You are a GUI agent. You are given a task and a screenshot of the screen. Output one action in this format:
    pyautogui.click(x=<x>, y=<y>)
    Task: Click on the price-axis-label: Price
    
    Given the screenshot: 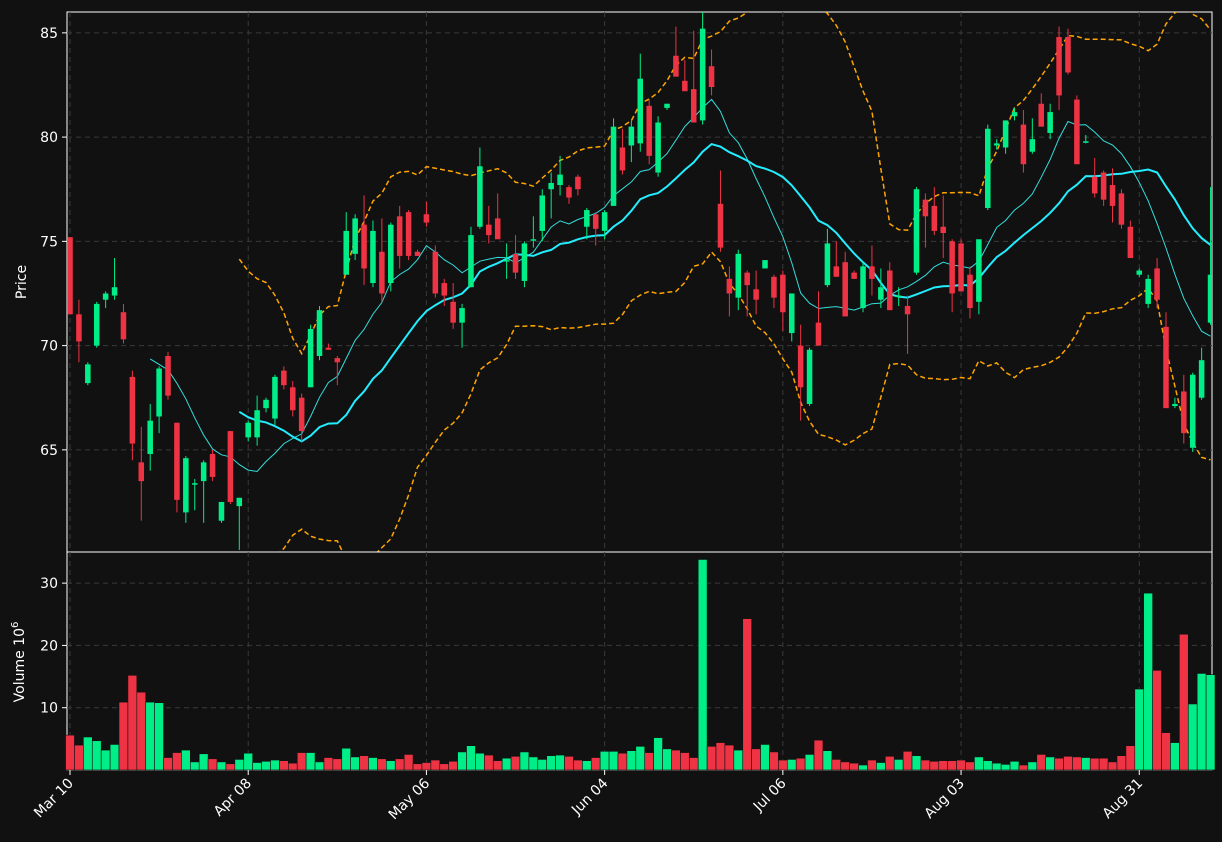 What is the action you would take?
    pyautogui.click(x=22, y=282)
    